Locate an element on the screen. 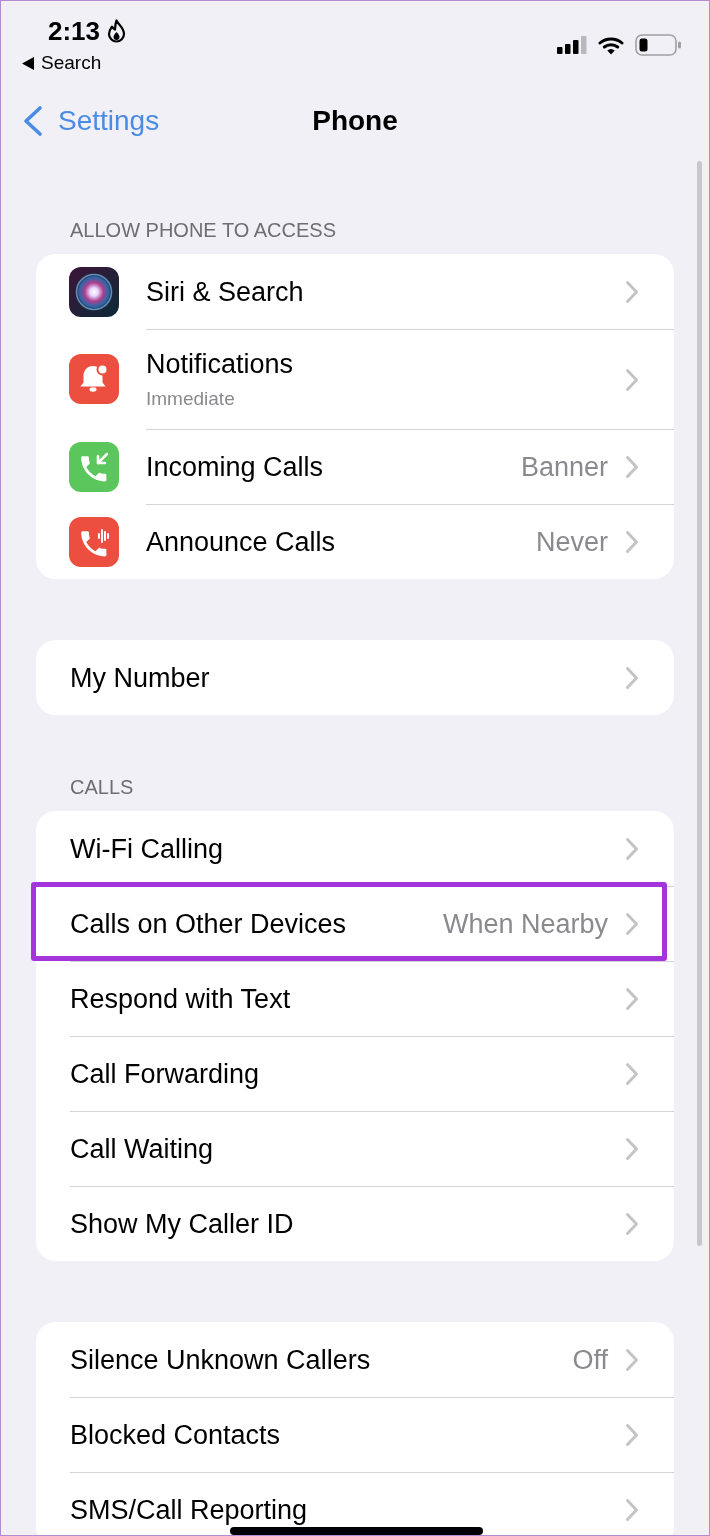  setting-label: Incoming Calls is located at coordinates (235, 467).